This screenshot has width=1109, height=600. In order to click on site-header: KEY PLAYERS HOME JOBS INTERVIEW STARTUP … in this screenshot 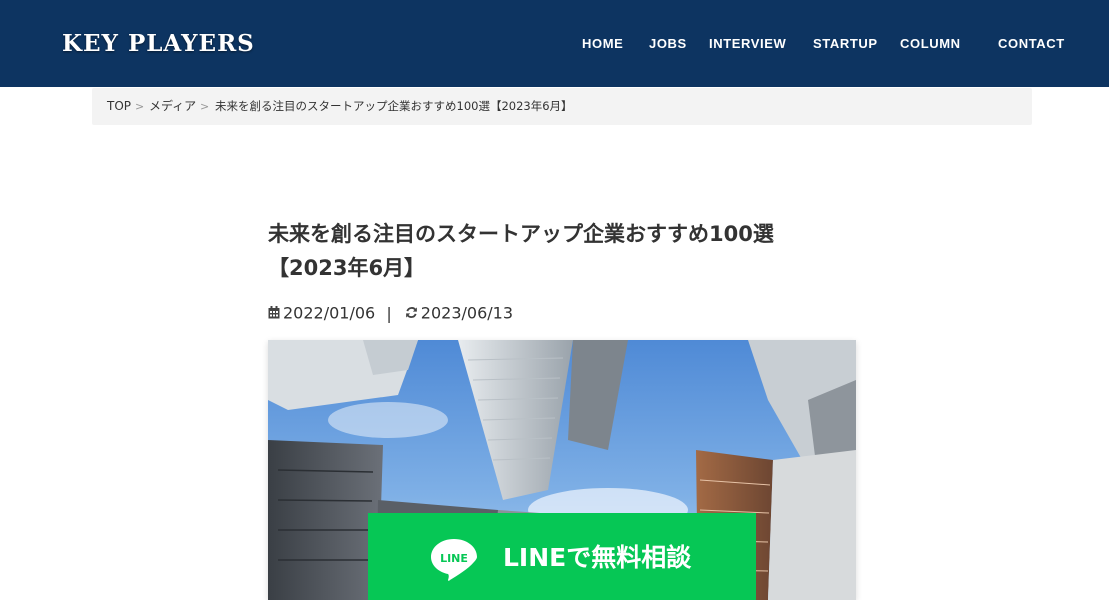, I will do `click(554, 43)`.